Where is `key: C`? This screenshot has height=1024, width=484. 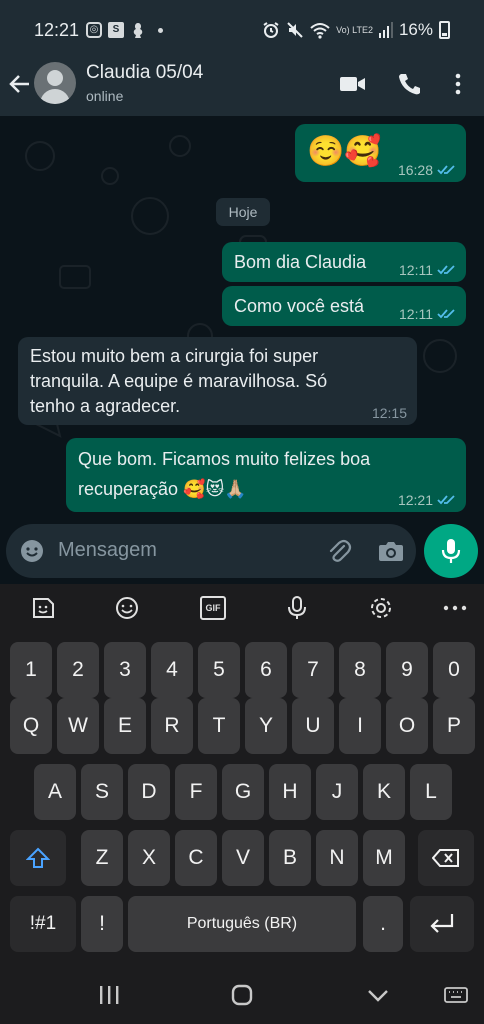
key: C is located at coordinates (196, 858).